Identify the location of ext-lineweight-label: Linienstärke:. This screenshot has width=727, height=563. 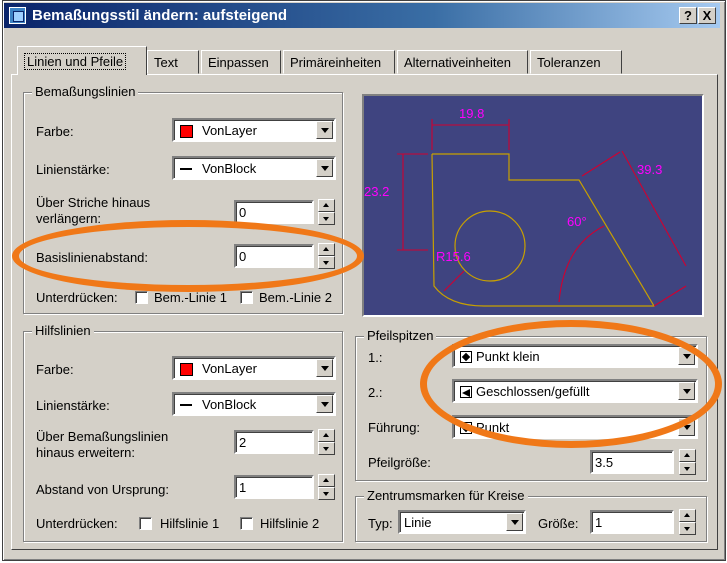
(73, 405).